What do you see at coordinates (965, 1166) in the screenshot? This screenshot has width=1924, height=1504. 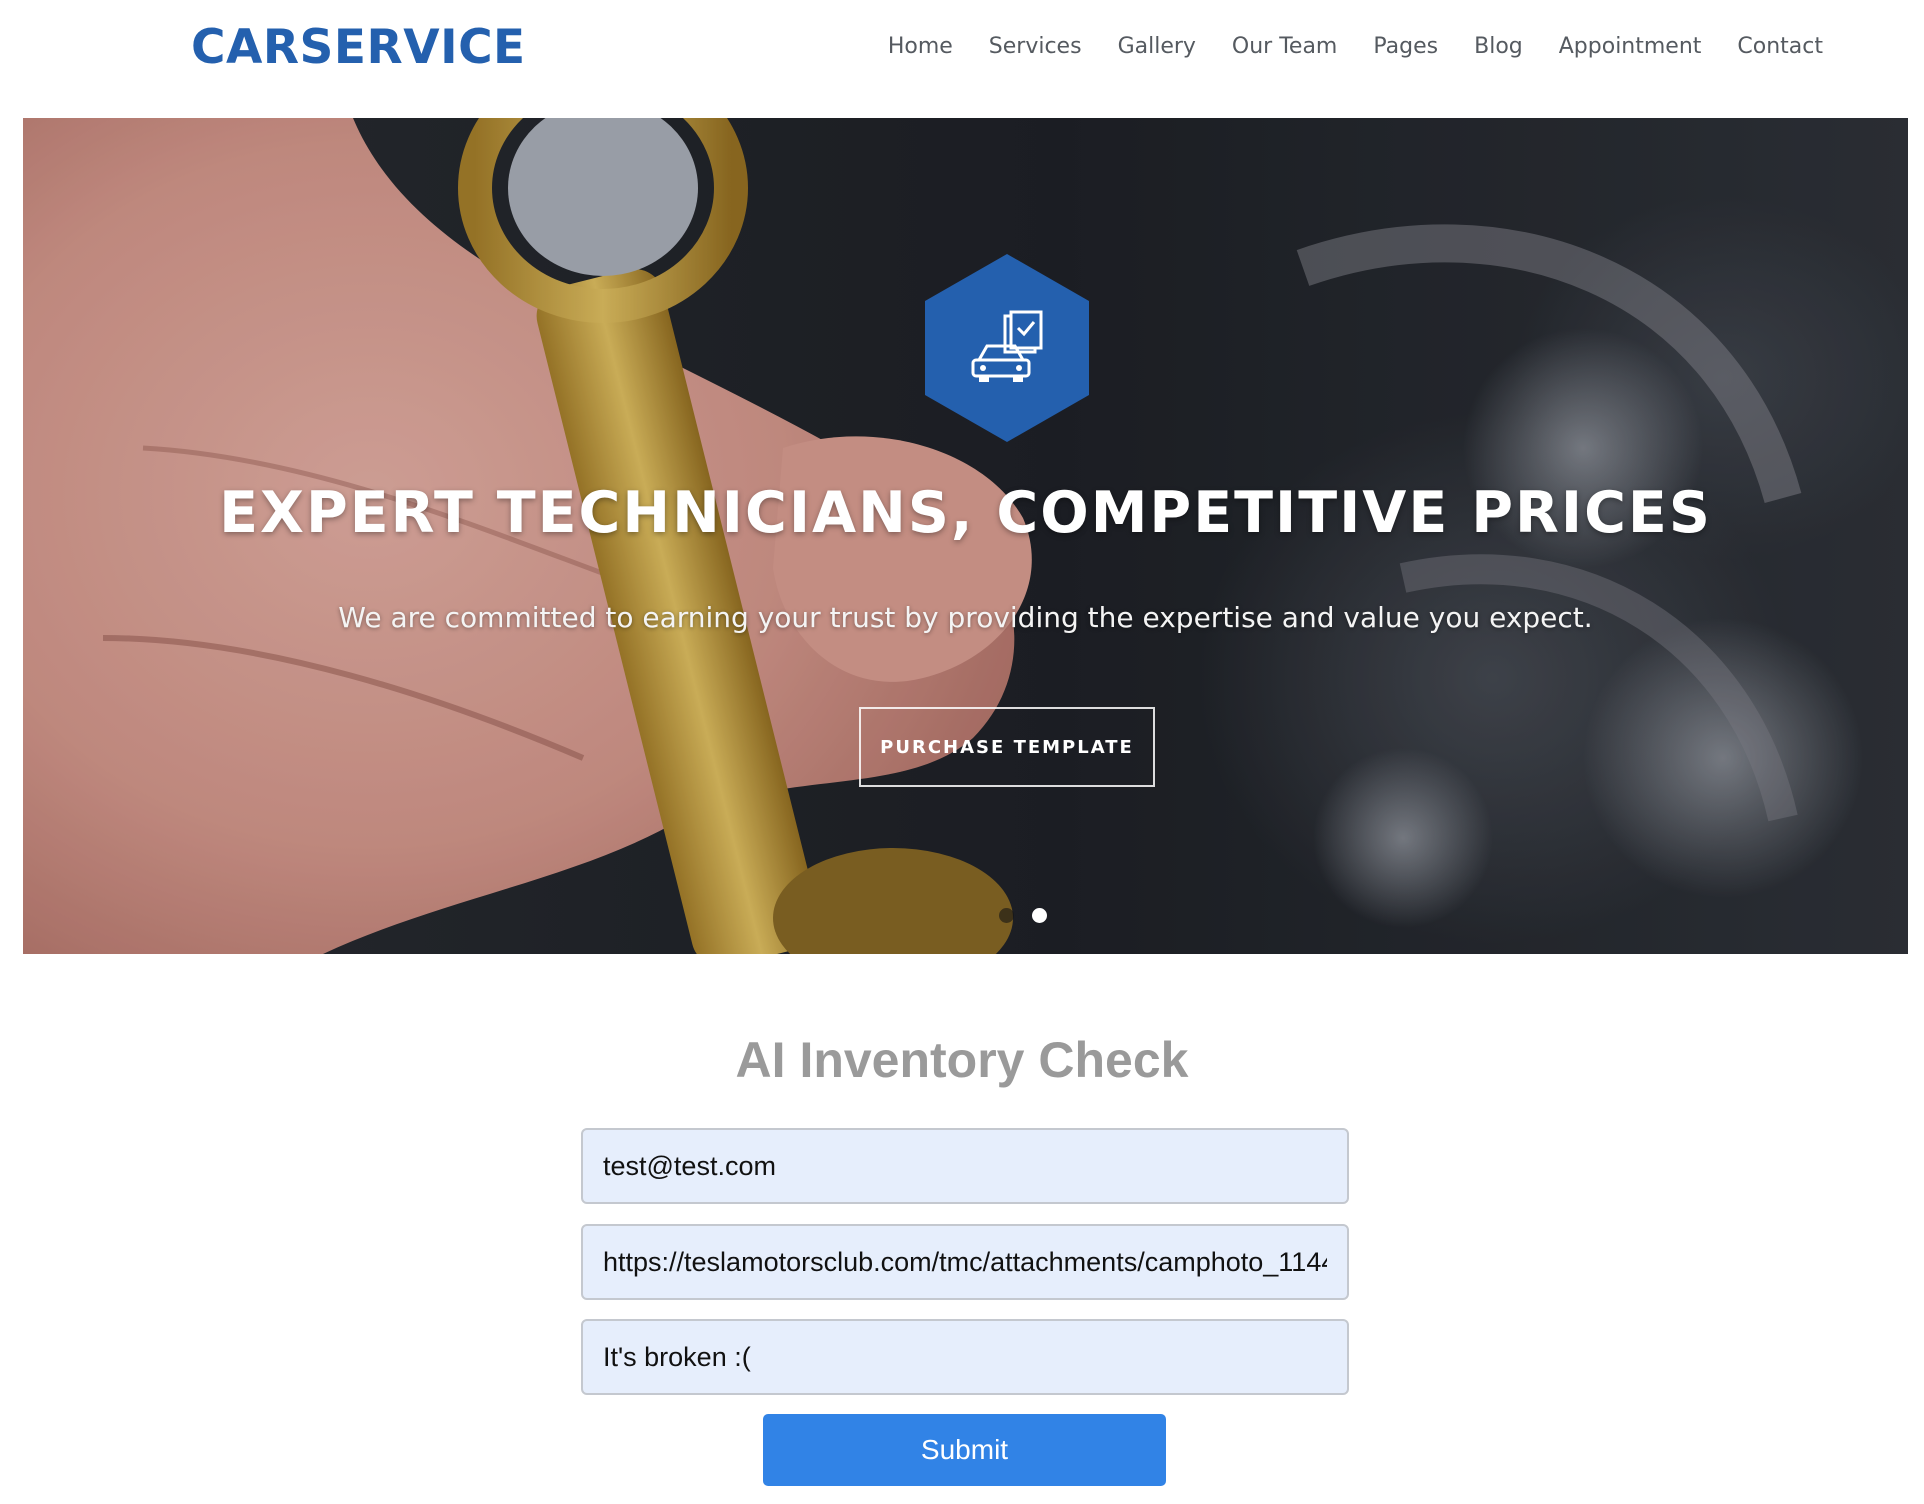 I see `email-field` at bounding box center [965, 1166].